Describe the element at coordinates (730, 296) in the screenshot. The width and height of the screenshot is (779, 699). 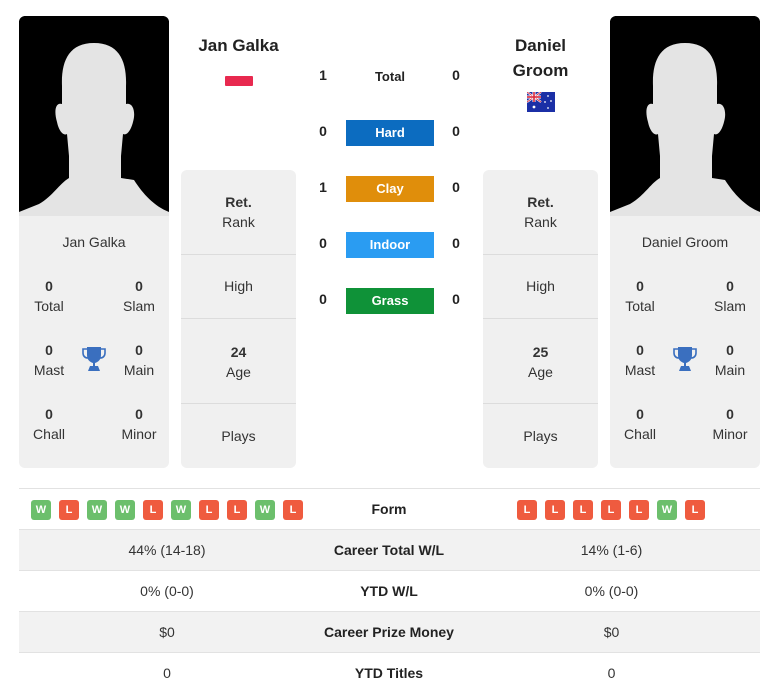
I see `player2-slam-titles: 0 Slam` at that location.